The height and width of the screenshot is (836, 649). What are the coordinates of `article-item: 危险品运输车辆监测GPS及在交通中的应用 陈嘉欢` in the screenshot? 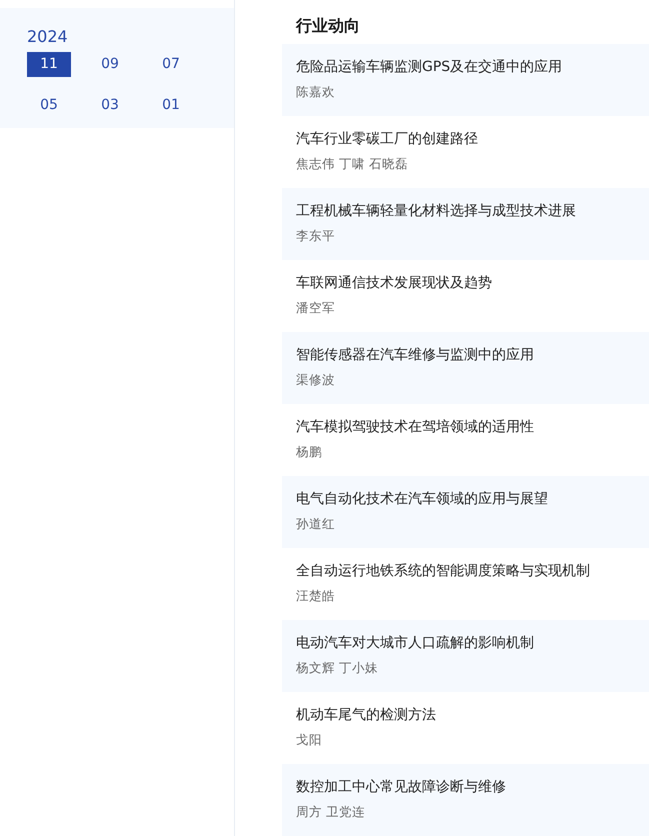 It's located at (465, 80).